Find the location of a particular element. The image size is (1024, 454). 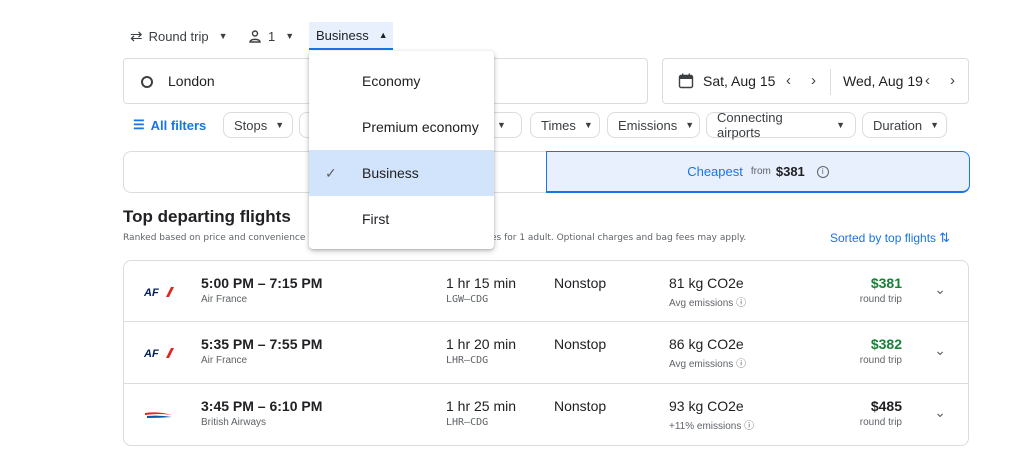

cheapest-tab: Cheapest from $381 i is located at coordinates (758, 172).